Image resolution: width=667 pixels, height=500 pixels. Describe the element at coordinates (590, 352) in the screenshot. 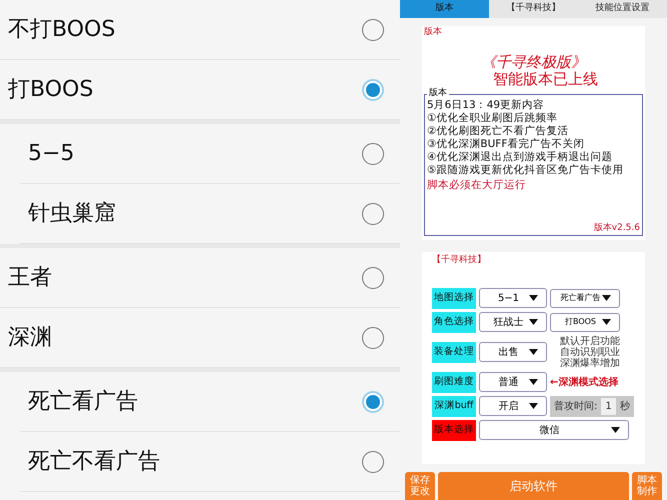

I see `feature-note: 默认开启功能 自动识别职业 深渊爆率增加` at that location.